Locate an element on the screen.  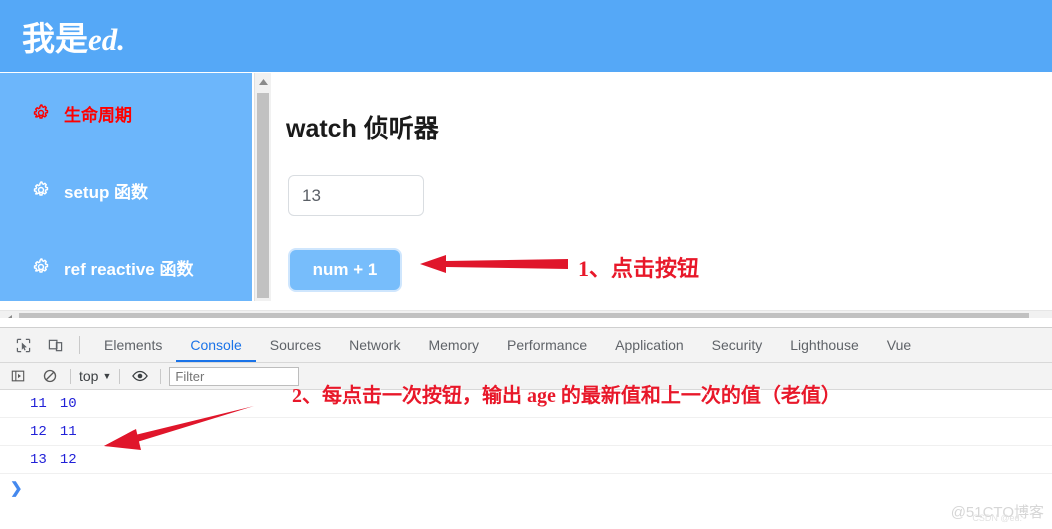
console-value-old: 11 is located at coordinates (68, 431).